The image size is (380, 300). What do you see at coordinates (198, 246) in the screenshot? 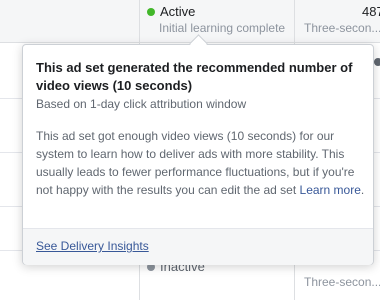
I see `tooltip-footer: See Delivery Insights` at bounding box center [198, 246].